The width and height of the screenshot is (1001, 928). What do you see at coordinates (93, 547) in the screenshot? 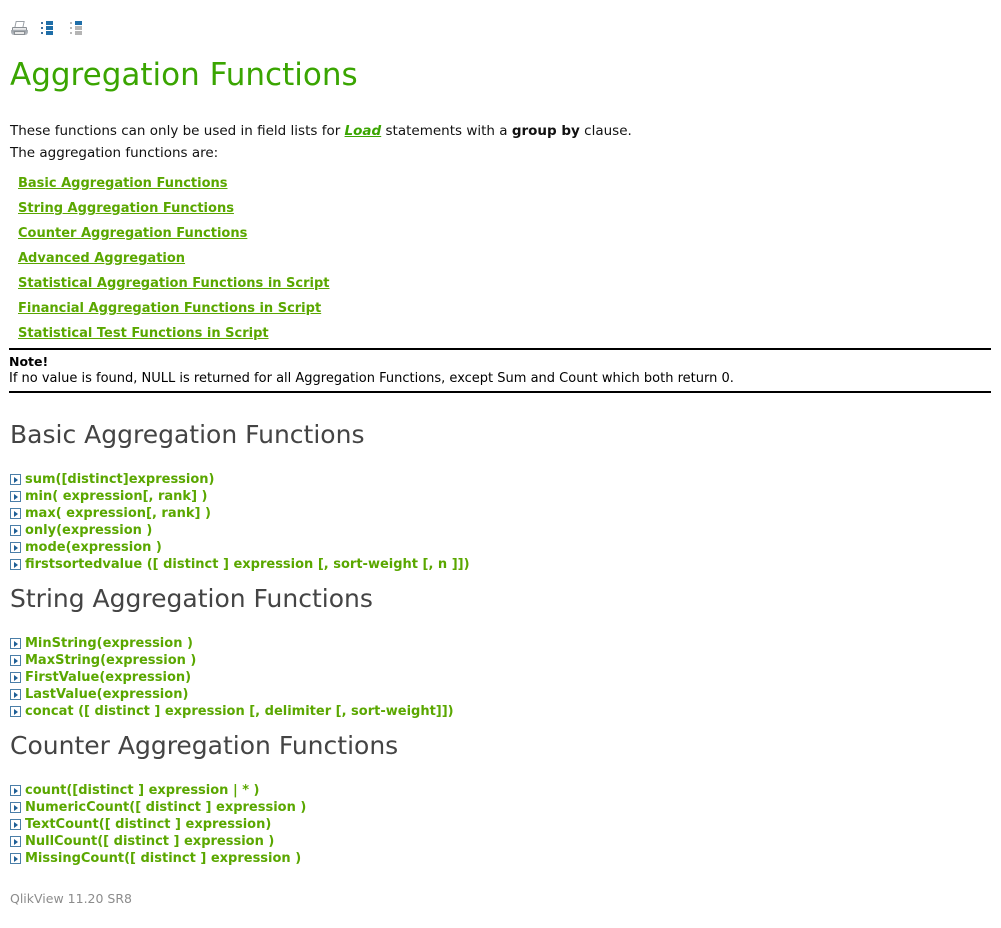
I see `function-name: mode(expression )` at bounding box center [93, 547].